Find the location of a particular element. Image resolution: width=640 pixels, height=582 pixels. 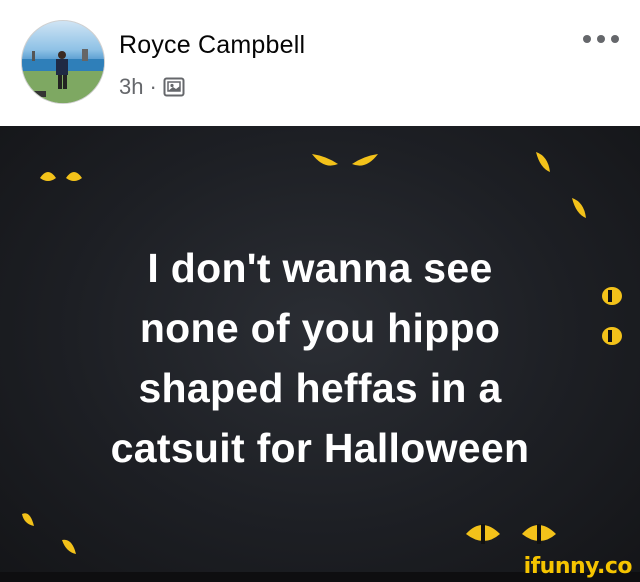

eye-pair-top-left is located at coordinates (61, 176).